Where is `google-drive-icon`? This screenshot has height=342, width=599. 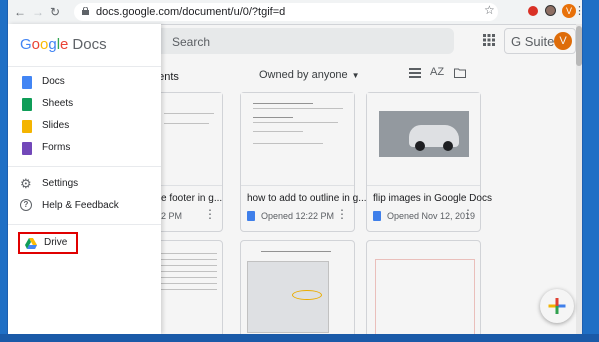
google-drive-icon is located at coordinates (31, 243).